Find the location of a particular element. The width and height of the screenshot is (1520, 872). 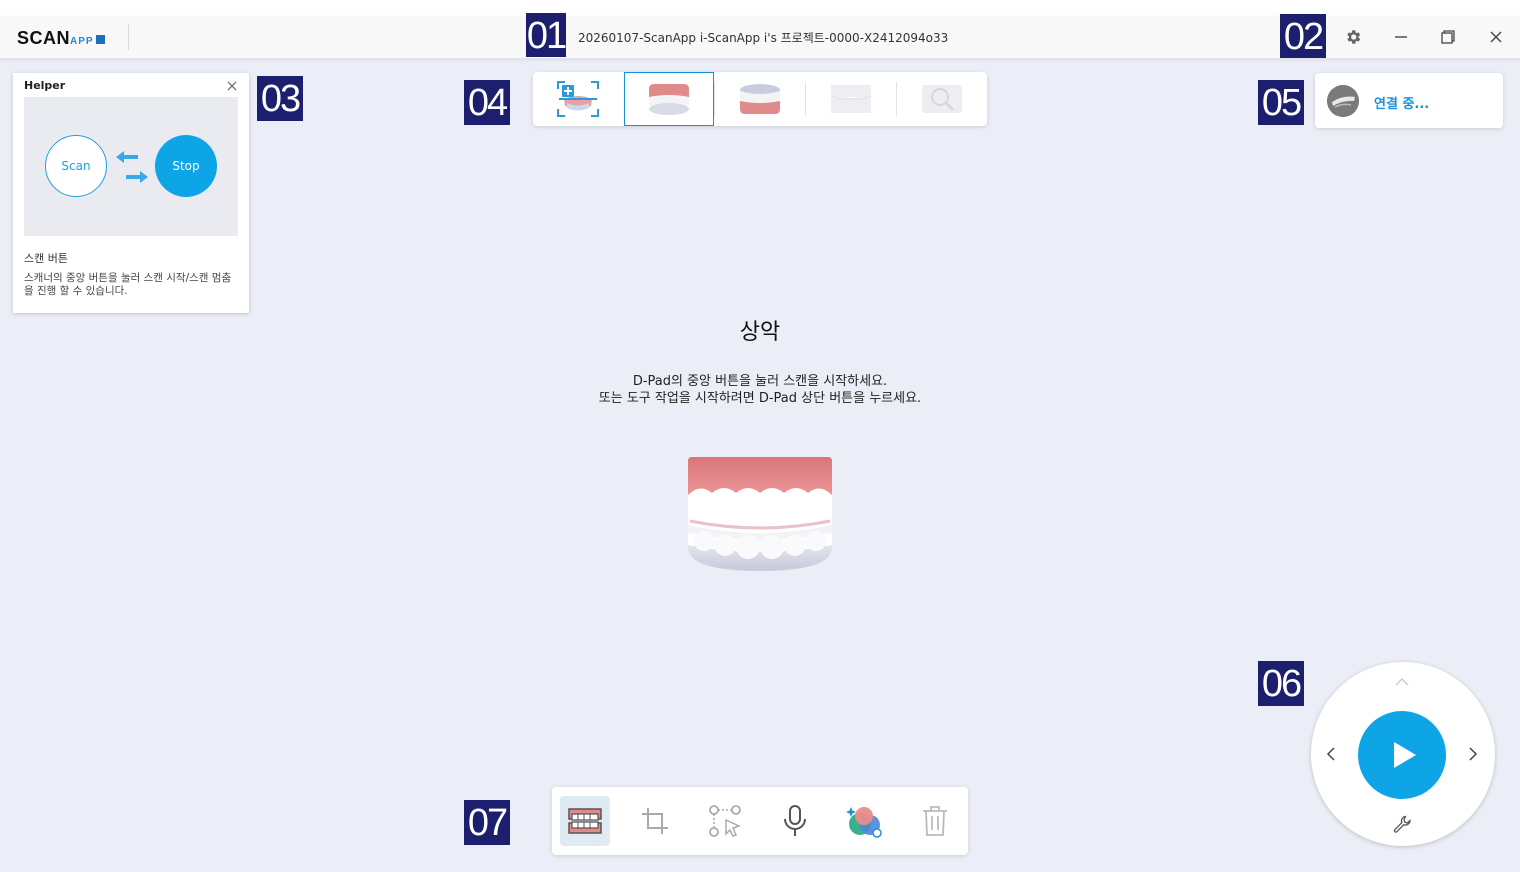

chevron-right-icon is located at coordinates (1473, 754).